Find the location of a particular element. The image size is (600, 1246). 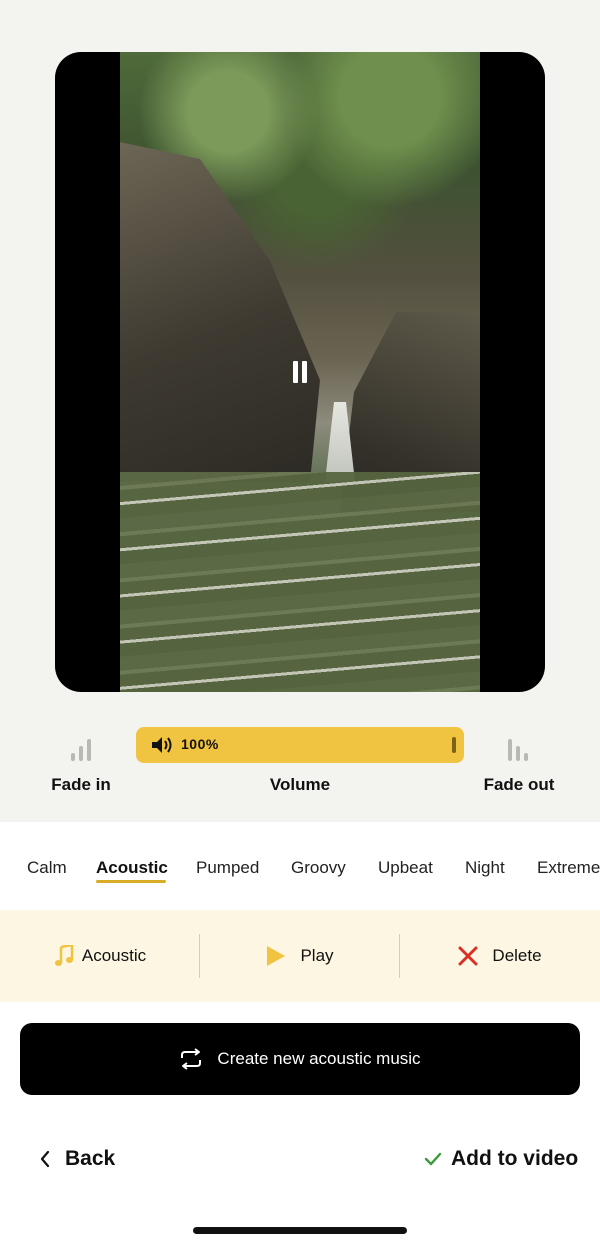

chevron-left-icon is located at coordinates (45, 1159).